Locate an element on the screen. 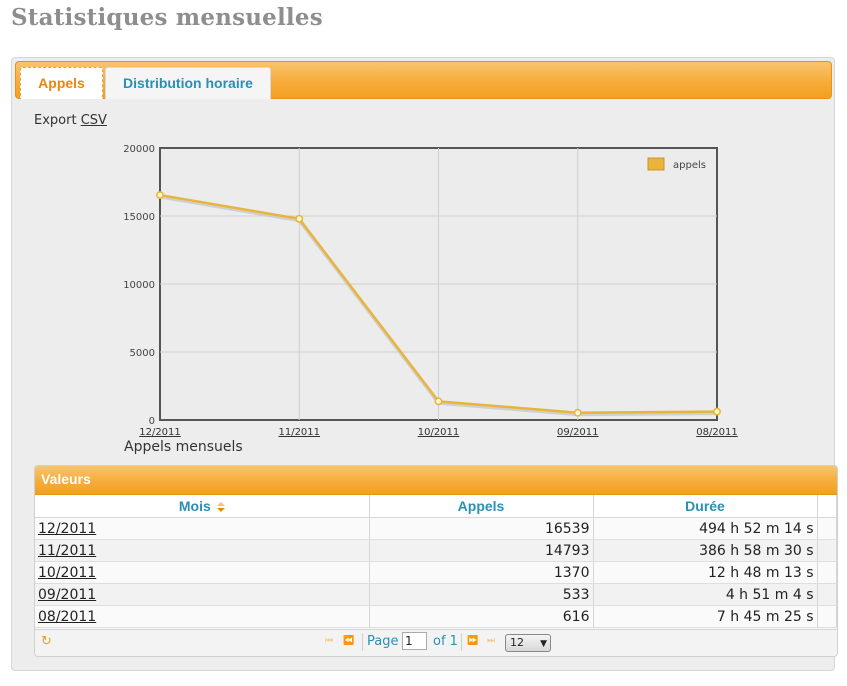 This screenshot has width=847, height=686. x-tick-label: 12/2011 is located at coordinates (160, 432).